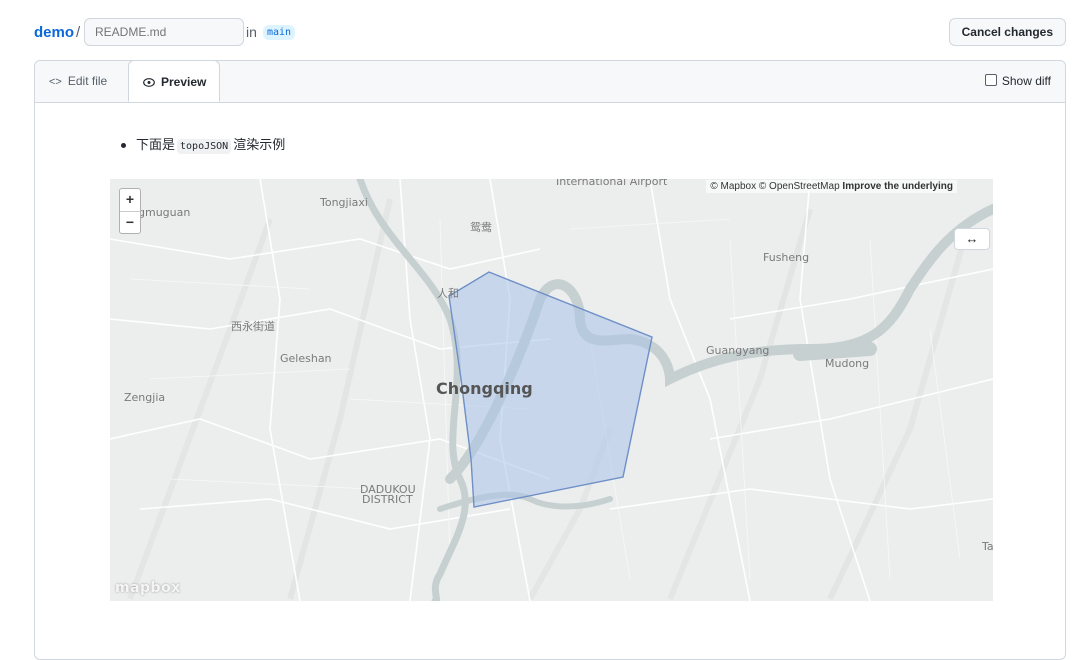 The height and width of the screenshot is (660, 1080). I want to click on map-label-district: DISTRICT, so click(387, 499).